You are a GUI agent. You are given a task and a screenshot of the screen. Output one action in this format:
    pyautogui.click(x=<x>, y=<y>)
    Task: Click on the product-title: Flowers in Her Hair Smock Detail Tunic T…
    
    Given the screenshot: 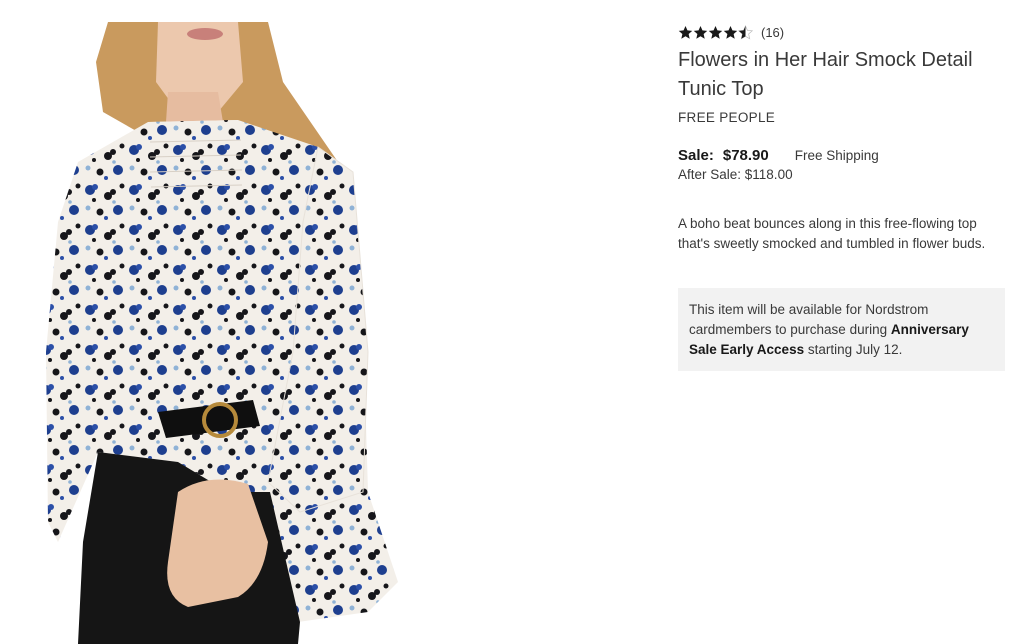 What is the action you would take?
    pyautogui.click(x=825, y=74)
    